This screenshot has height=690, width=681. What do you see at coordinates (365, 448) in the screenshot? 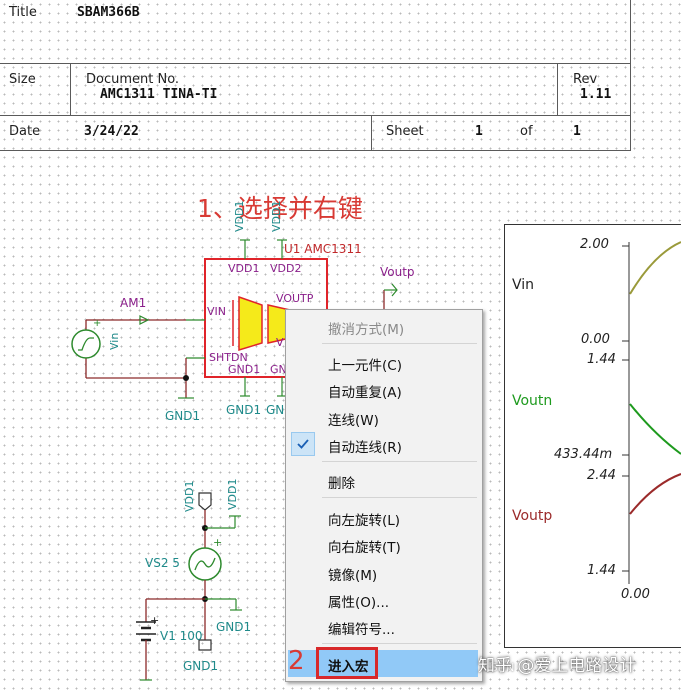
I see `menu-item-label: 自动连线(R)` at bounding box center [365, 448].